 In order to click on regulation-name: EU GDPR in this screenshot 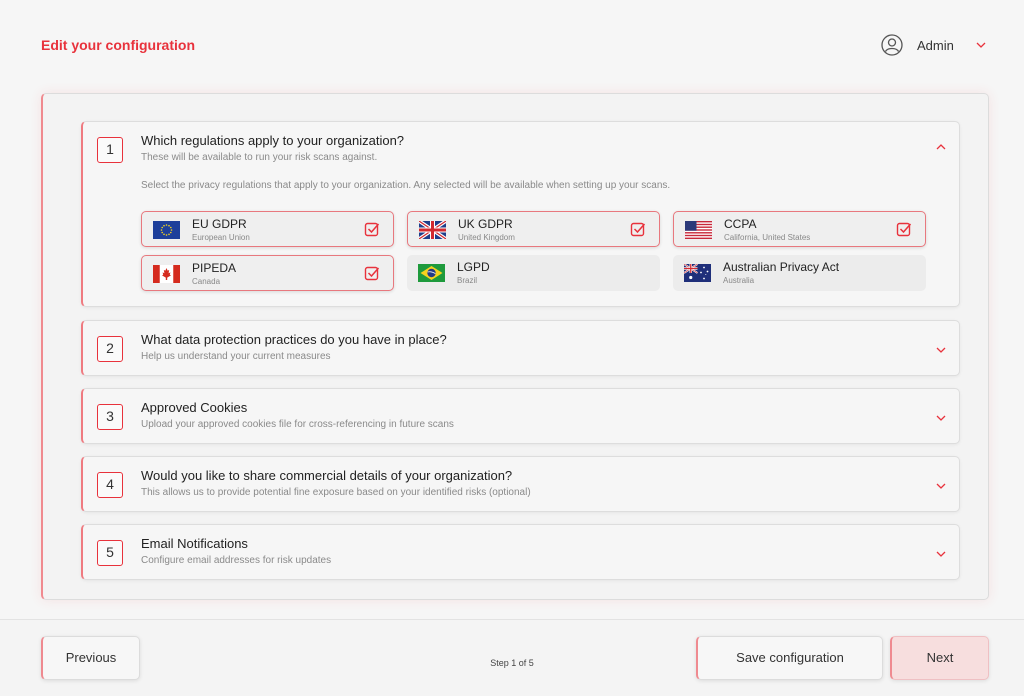, I will do `click(219, 224)`.